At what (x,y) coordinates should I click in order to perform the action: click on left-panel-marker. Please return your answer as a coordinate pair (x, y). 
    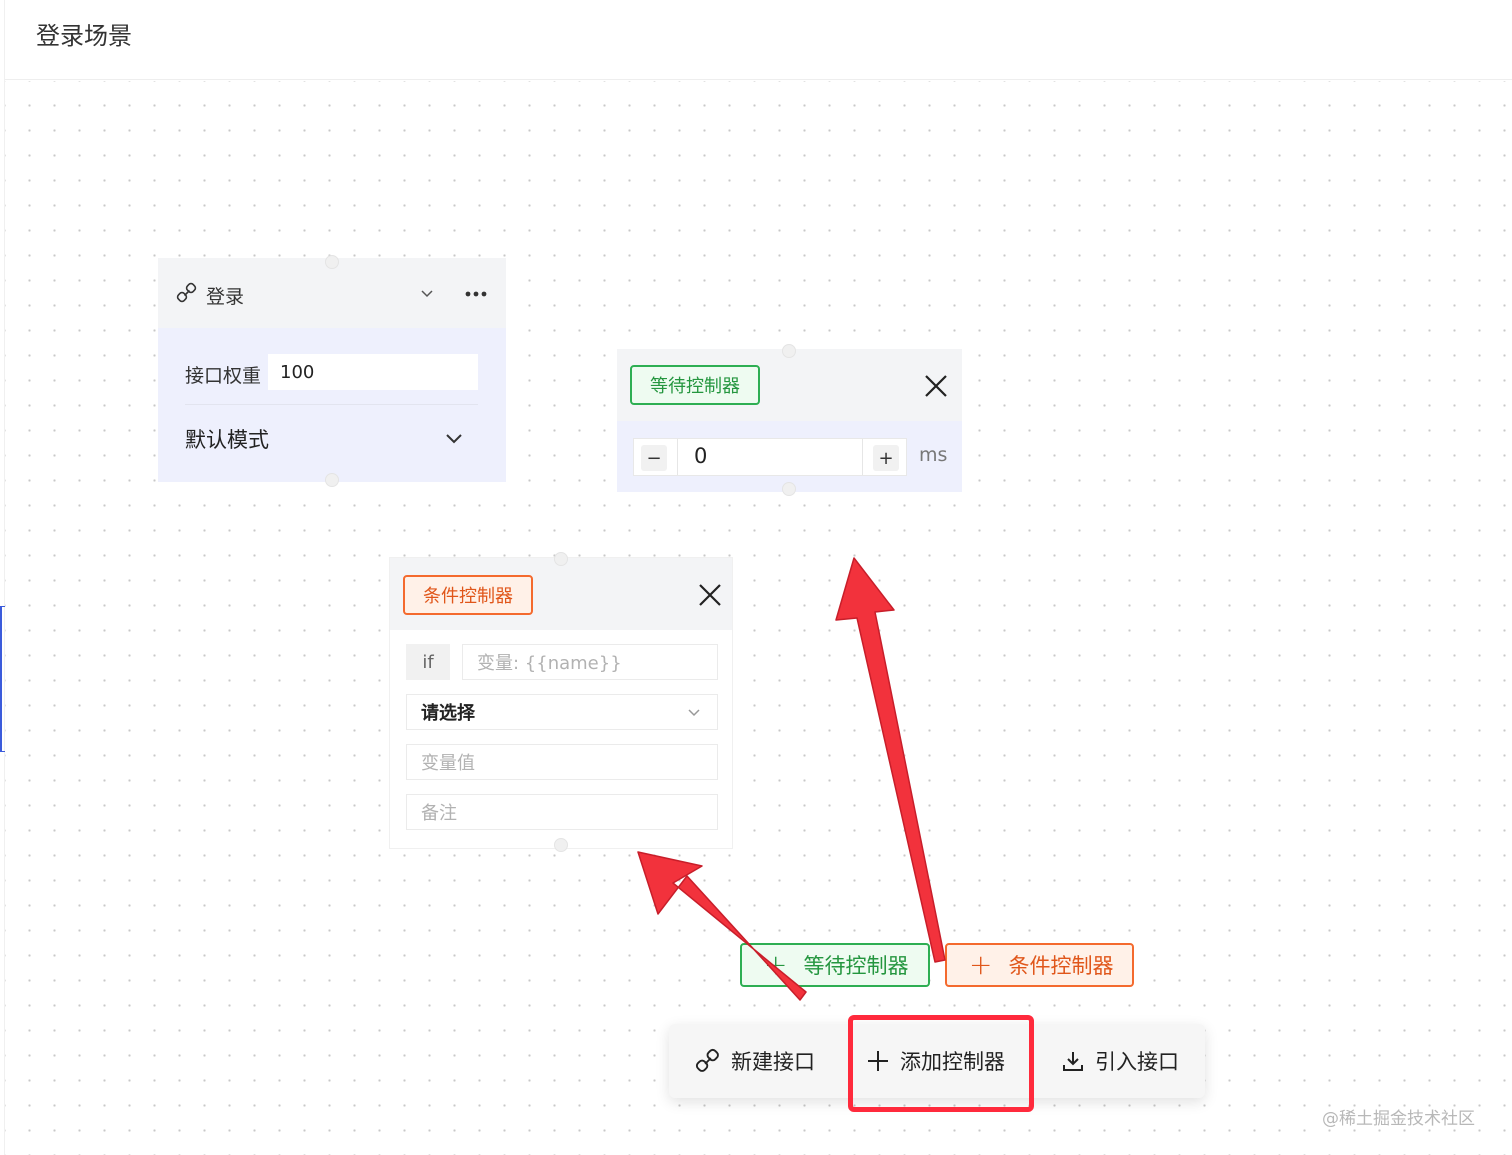
    Looking at the image, I should click on (2, 679).